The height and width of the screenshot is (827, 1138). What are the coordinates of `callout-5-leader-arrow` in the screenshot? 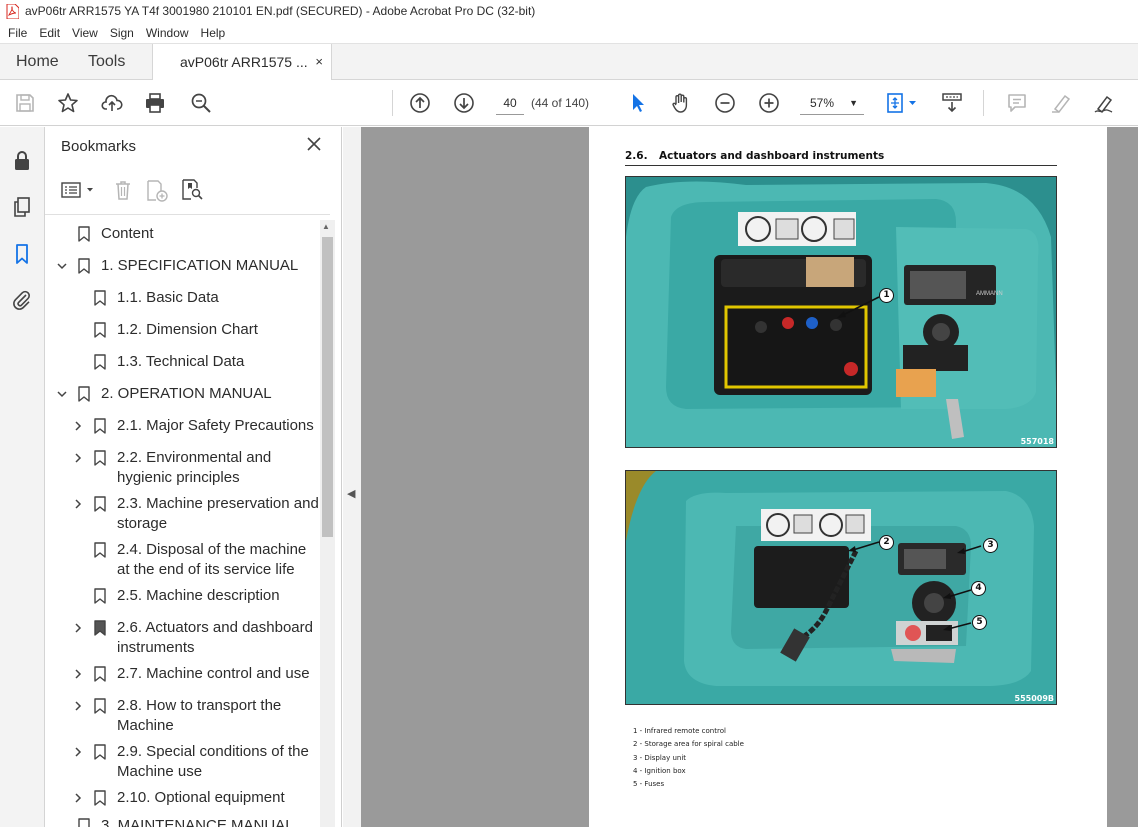 It's located at (957, 626).